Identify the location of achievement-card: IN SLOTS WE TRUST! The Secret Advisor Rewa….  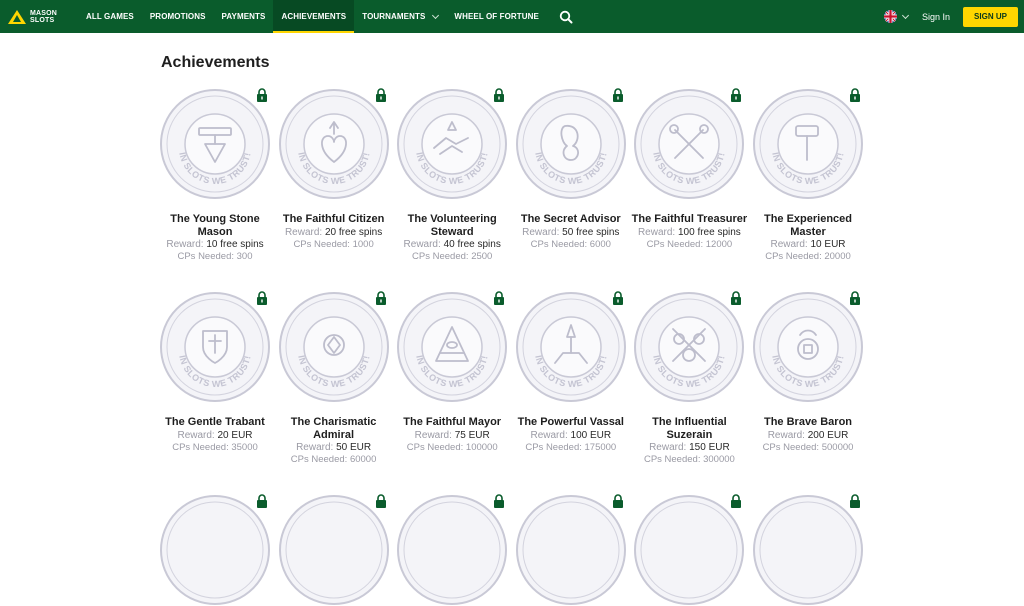
(571, 169).